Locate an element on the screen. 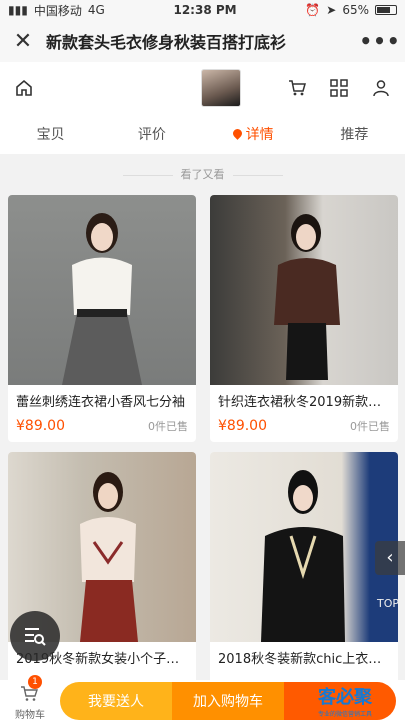 The width and height of the screenshot is (405, 722). back-to-top-button: TOP is located at coordinates (388, 603).